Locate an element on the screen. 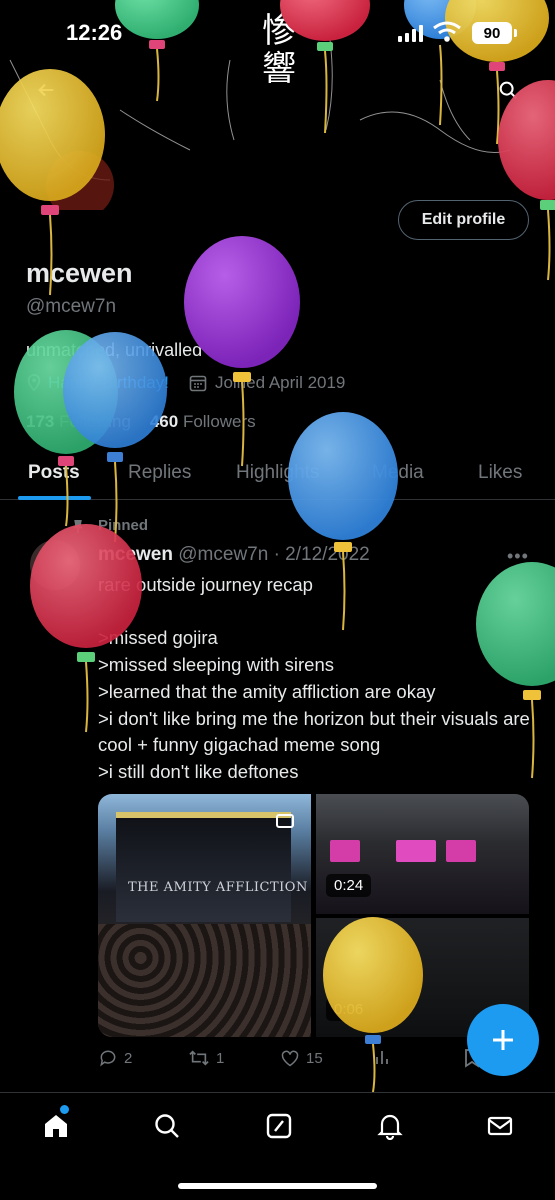 Image resolution: width=555 pixels, height=1200 pixels. image-icon is located at coordinates (285, 821).